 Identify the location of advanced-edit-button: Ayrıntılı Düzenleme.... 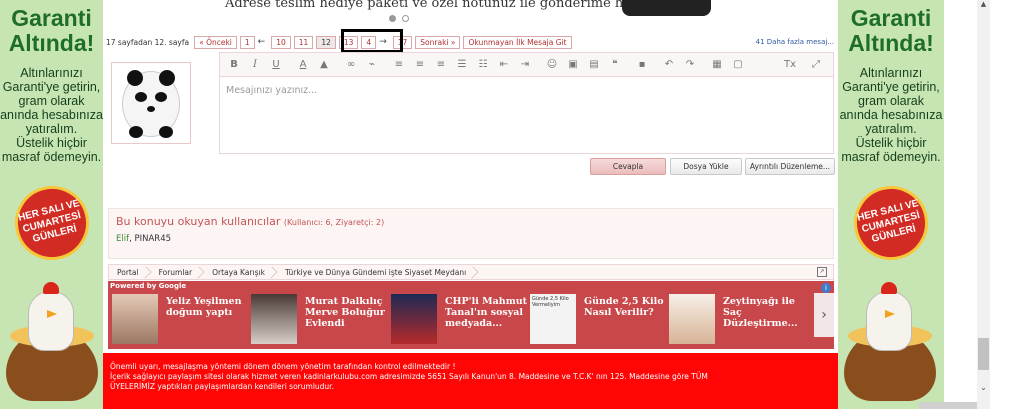
(790, 166).